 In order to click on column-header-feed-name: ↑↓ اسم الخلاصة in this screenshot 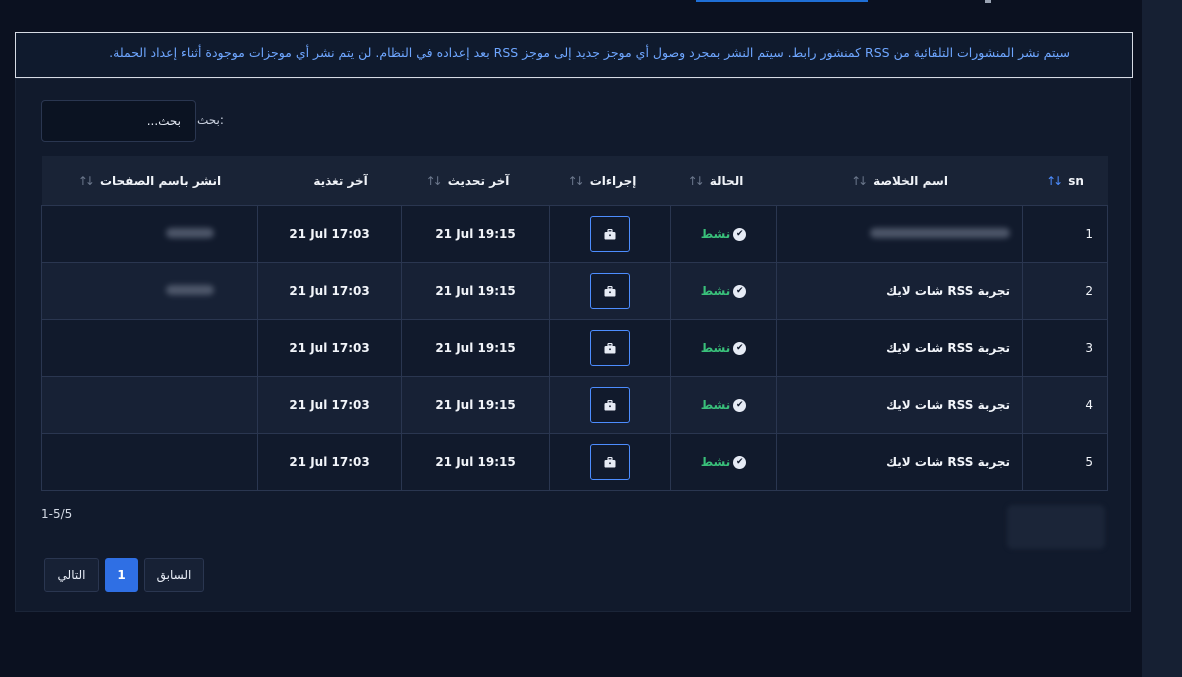, I will do `click(899, 181)`.